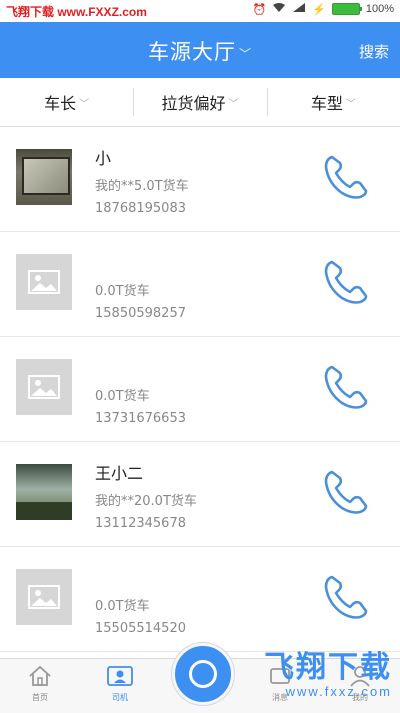 This screenshot has height=713, width=400. What do you see at coordinates (200, 179) in the screenshot?
I see `list-item: 小 我的**5.0T货车 18768195083` at bounding box center [200, 179].